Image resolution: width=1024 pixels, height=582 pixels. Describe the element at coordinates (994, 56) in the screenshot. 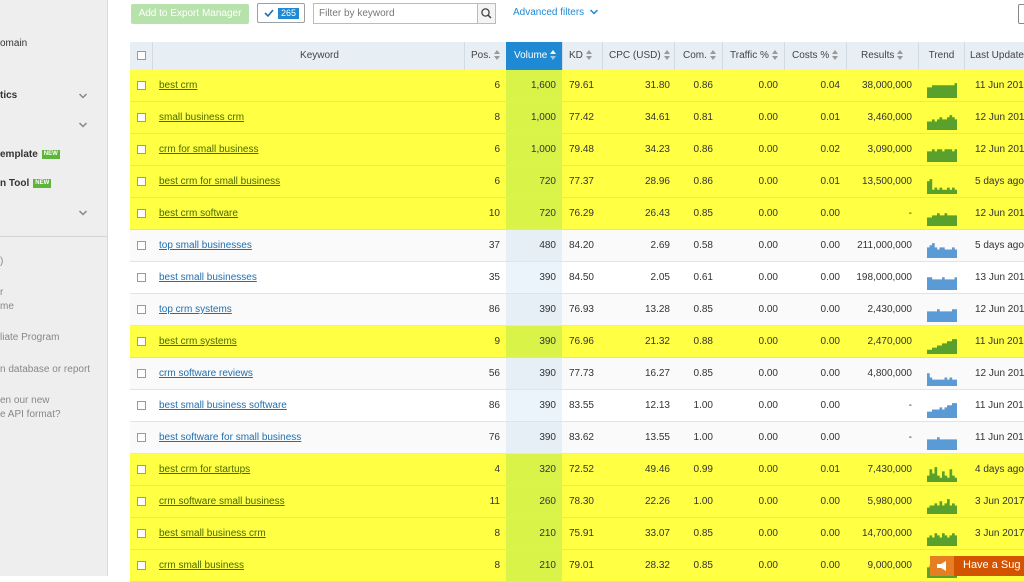

I see `column-last-update: Last Update` at that location.